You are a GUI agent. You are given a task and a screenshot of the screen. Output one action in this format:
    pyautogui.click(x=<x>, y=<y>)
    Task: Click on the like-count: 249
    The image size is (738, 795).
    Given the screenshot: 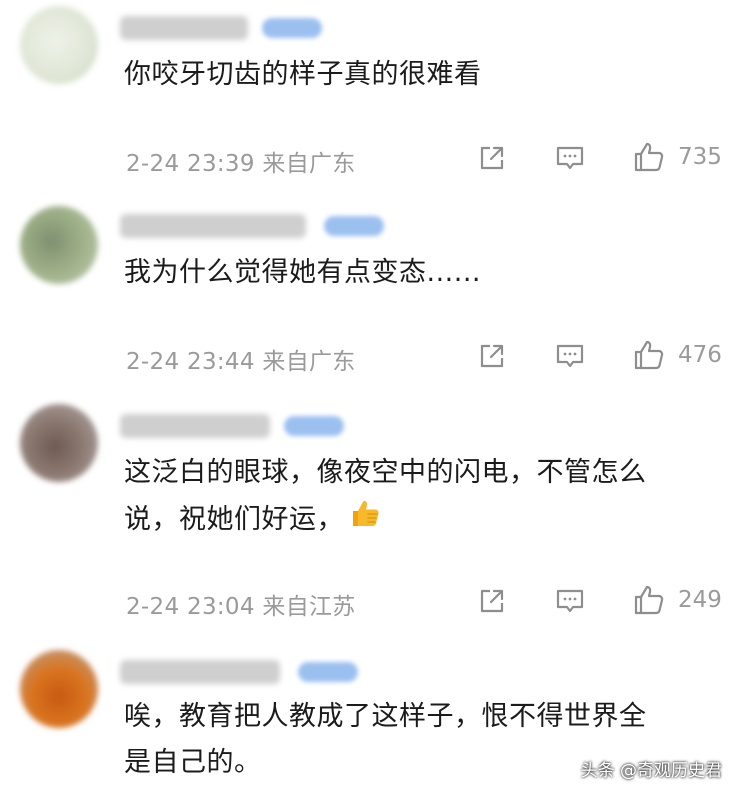 What is the action you would take?
    pyautogui.click(x=700, y=600)
    